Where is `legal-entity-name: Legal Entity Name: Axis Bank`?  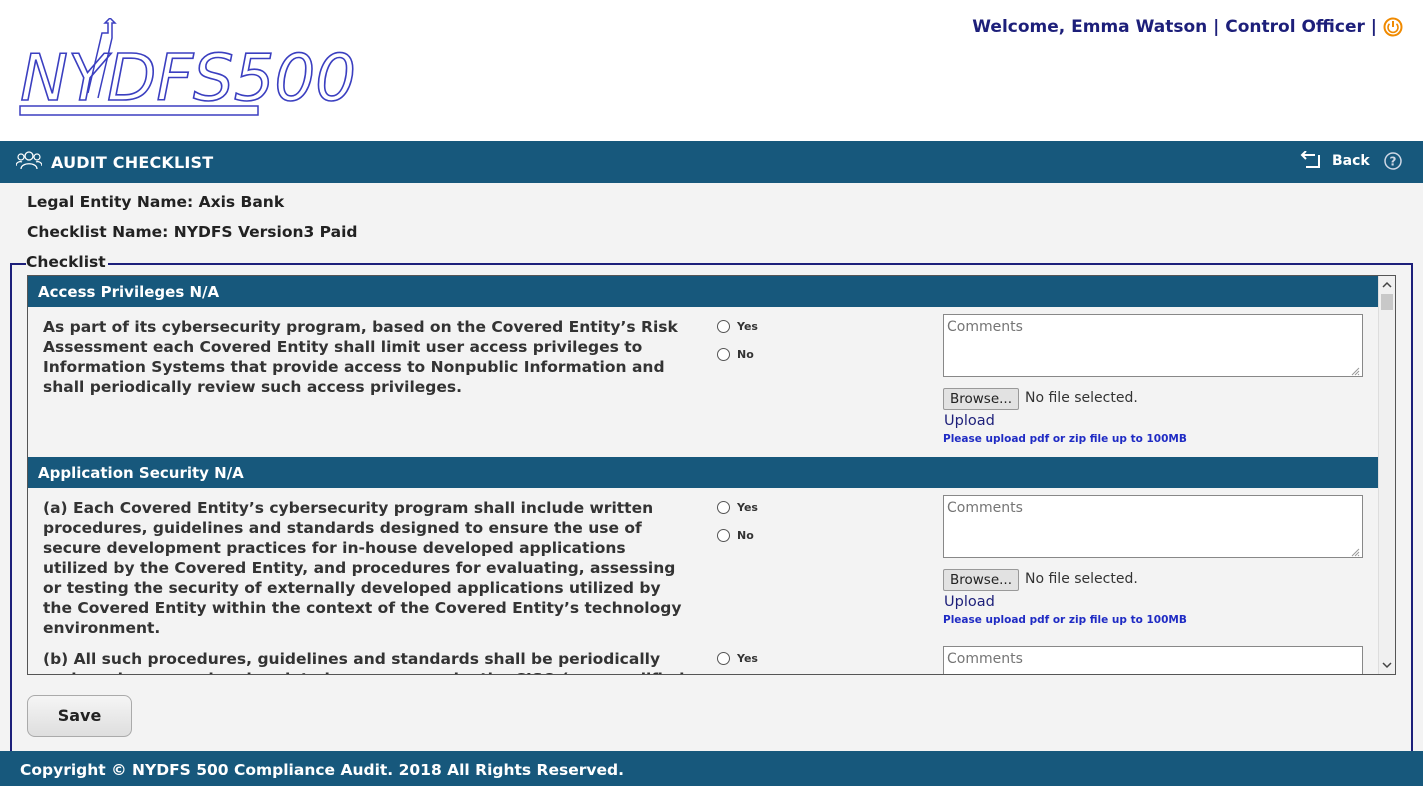 legal-entity-name: Legal Entity Name: Axis Bank is located at coordinates (156, 202).